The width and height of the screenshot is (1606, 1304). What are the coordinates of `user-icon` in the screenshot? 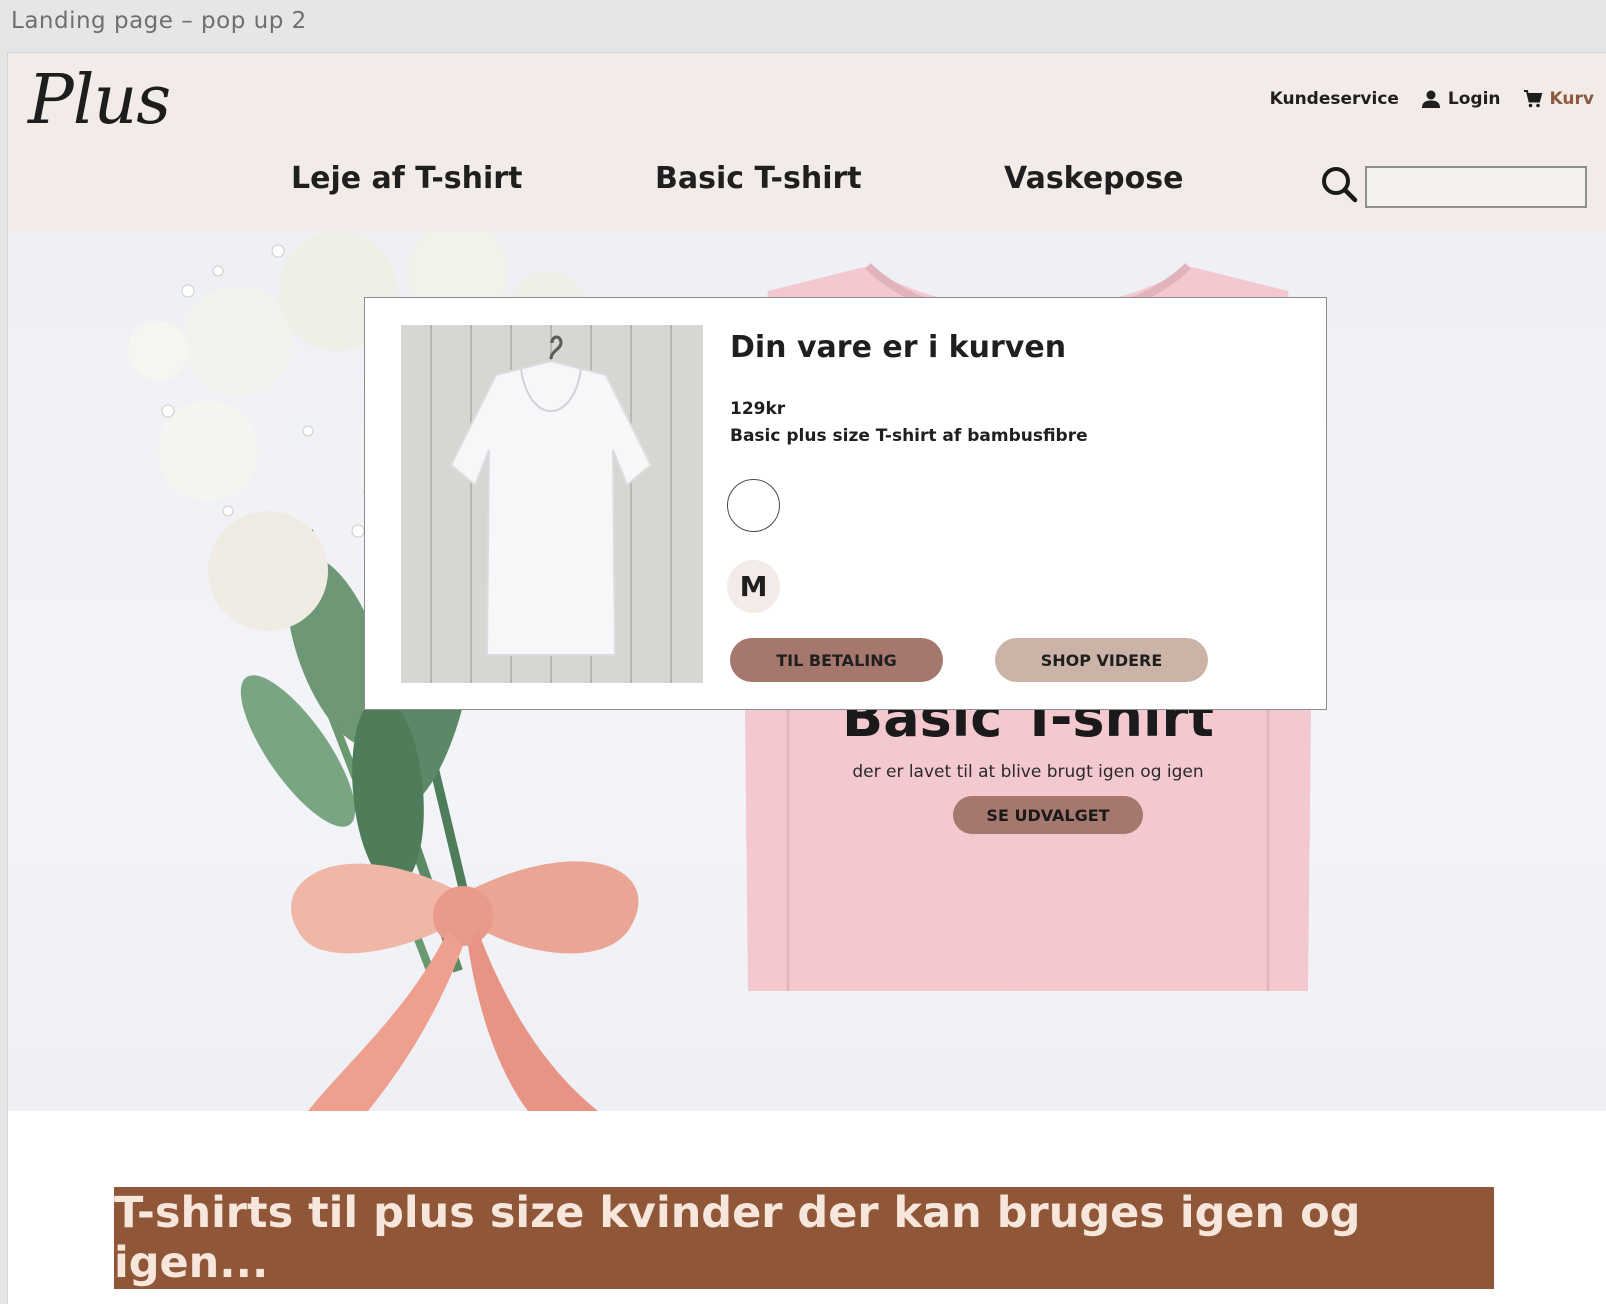 It's located at (1430, 99).